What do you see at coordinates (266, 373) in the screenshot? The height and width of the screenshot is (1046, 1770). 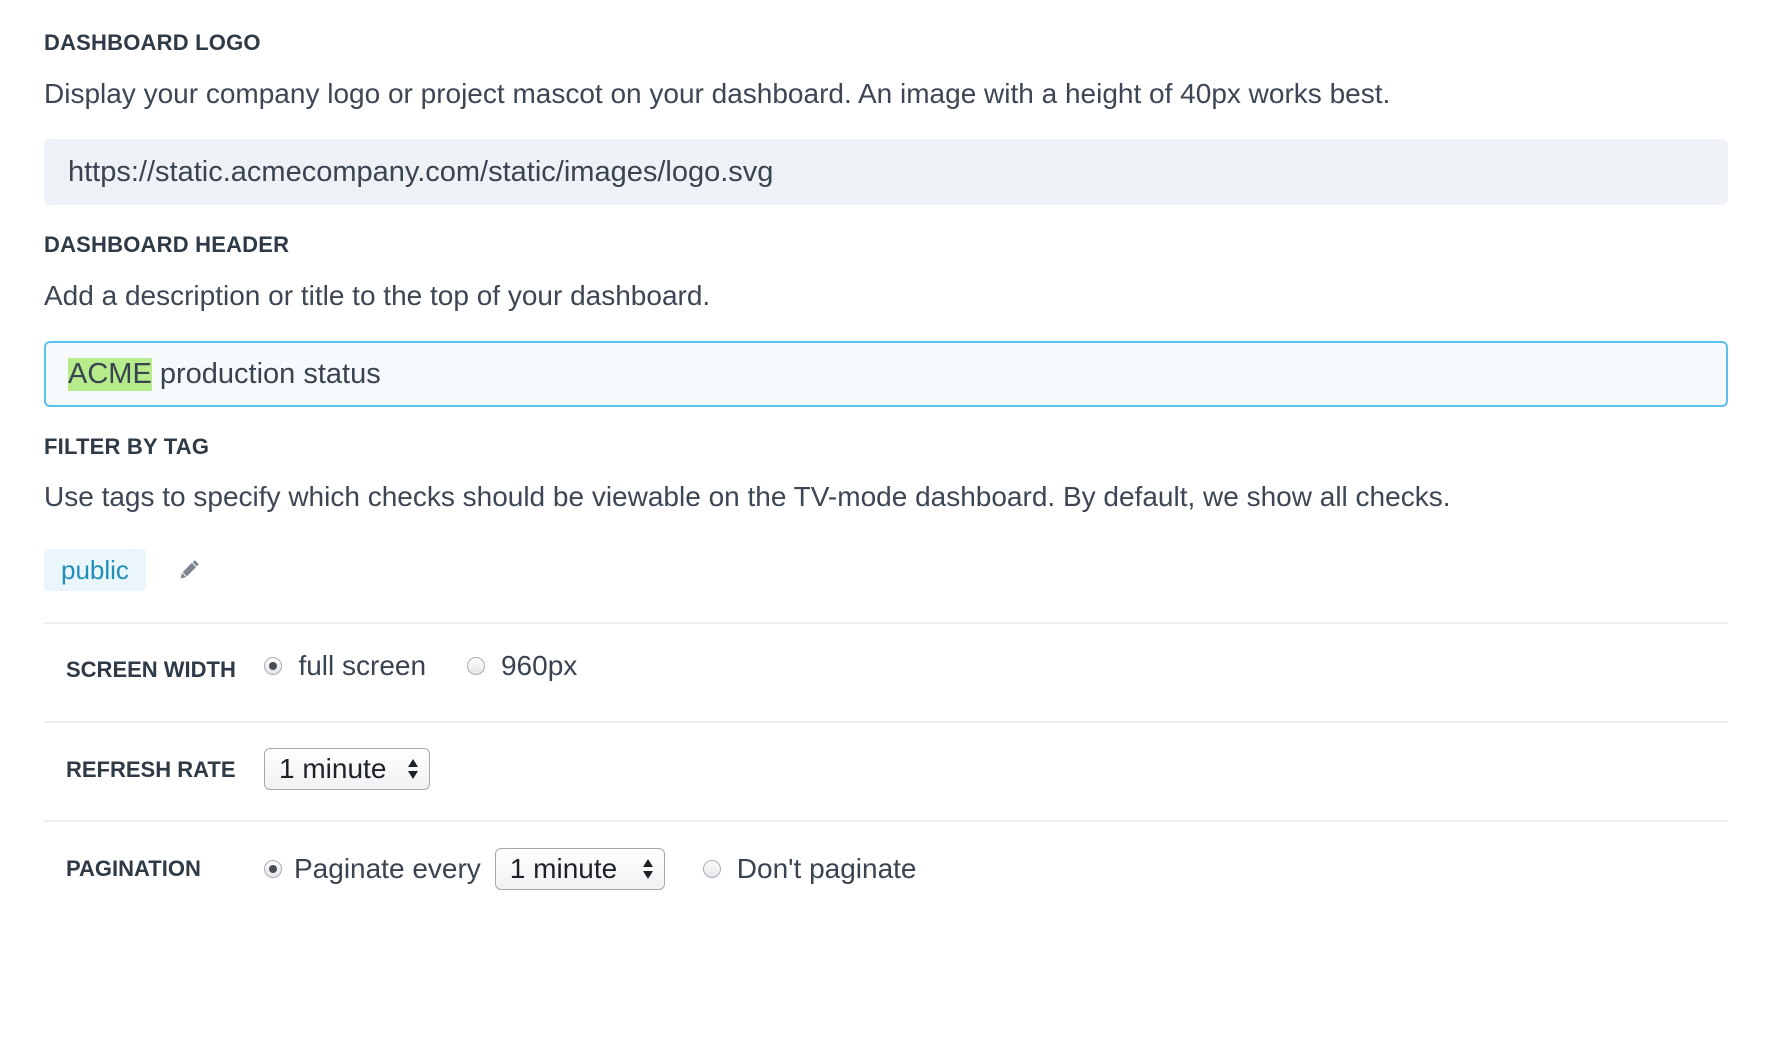 I see `header-value-rest: production status` at bounding box center [266, 373].